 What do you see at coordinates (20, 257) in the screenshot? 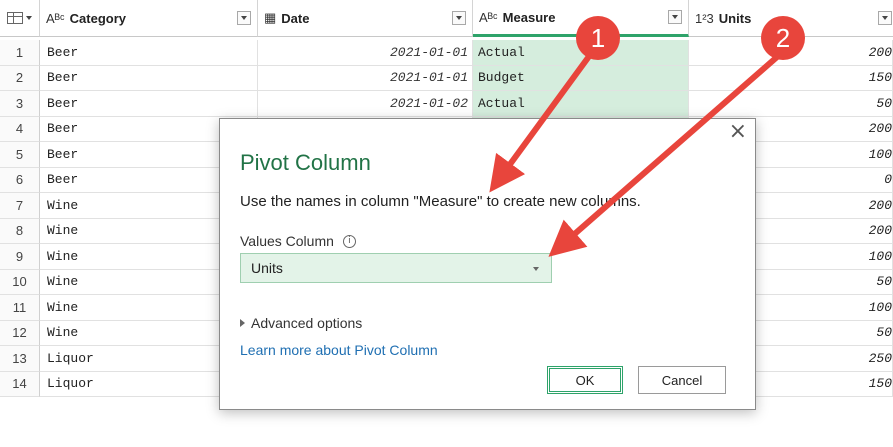
I see `row-number: 9` at bounding box center [20, 257].